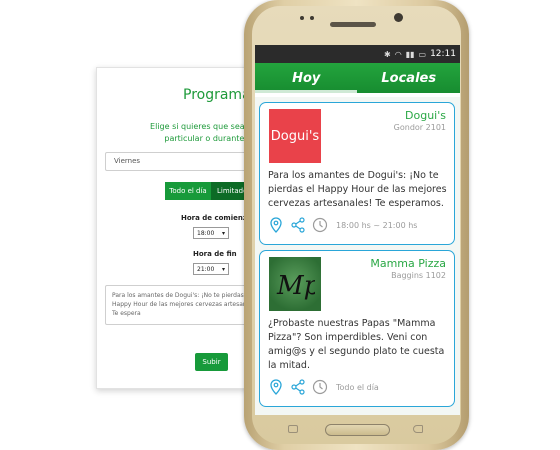 The image size is (560, 450). What do you see at coordinates (306, 78) in the screenshot?
I see `tab-hoy: Hoy` at bounding box center [306, 78].